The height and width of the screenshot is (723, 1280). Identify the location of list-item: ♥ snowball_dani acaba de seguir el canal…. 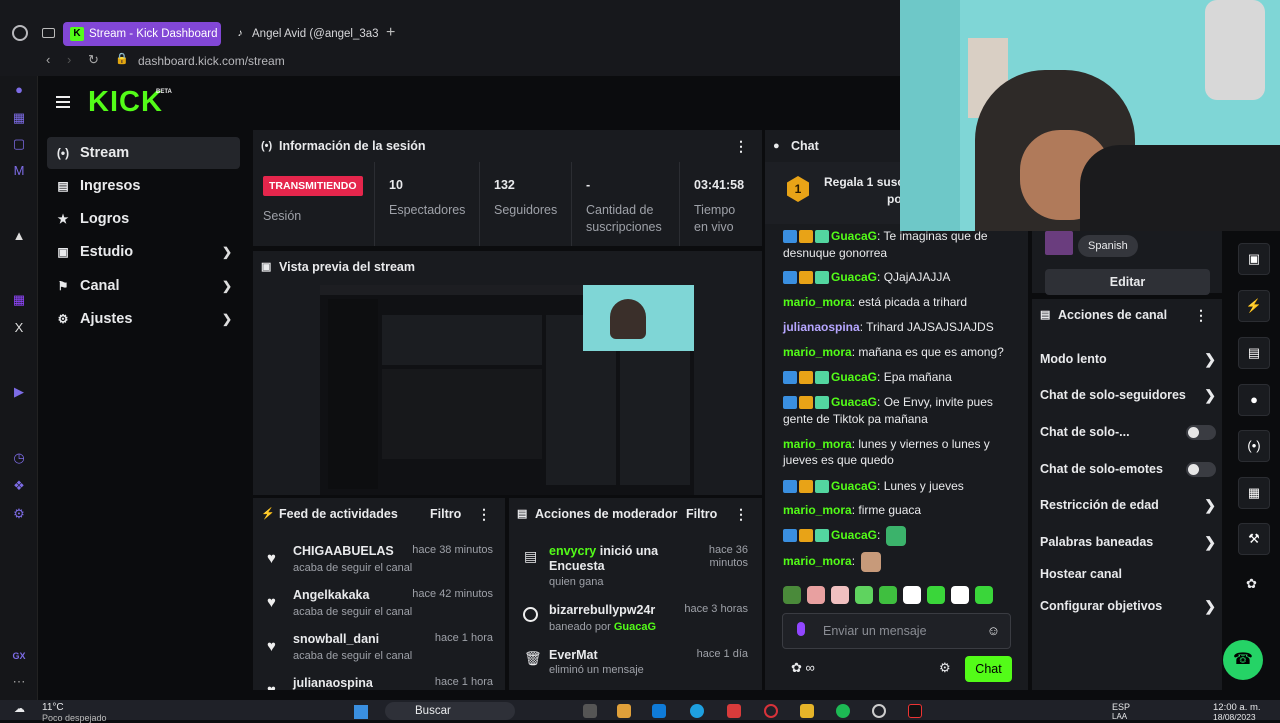
(378, 654).